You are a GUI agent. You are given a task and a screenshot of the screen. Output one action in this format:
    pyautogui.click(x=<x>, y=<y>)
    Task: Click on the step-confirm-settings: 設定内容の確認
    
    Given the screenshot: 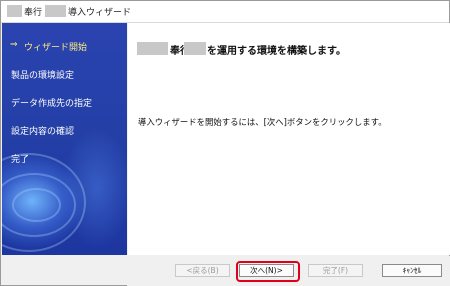 What is the action you would take?
    pyautogui.click(x=43, y=132)
    